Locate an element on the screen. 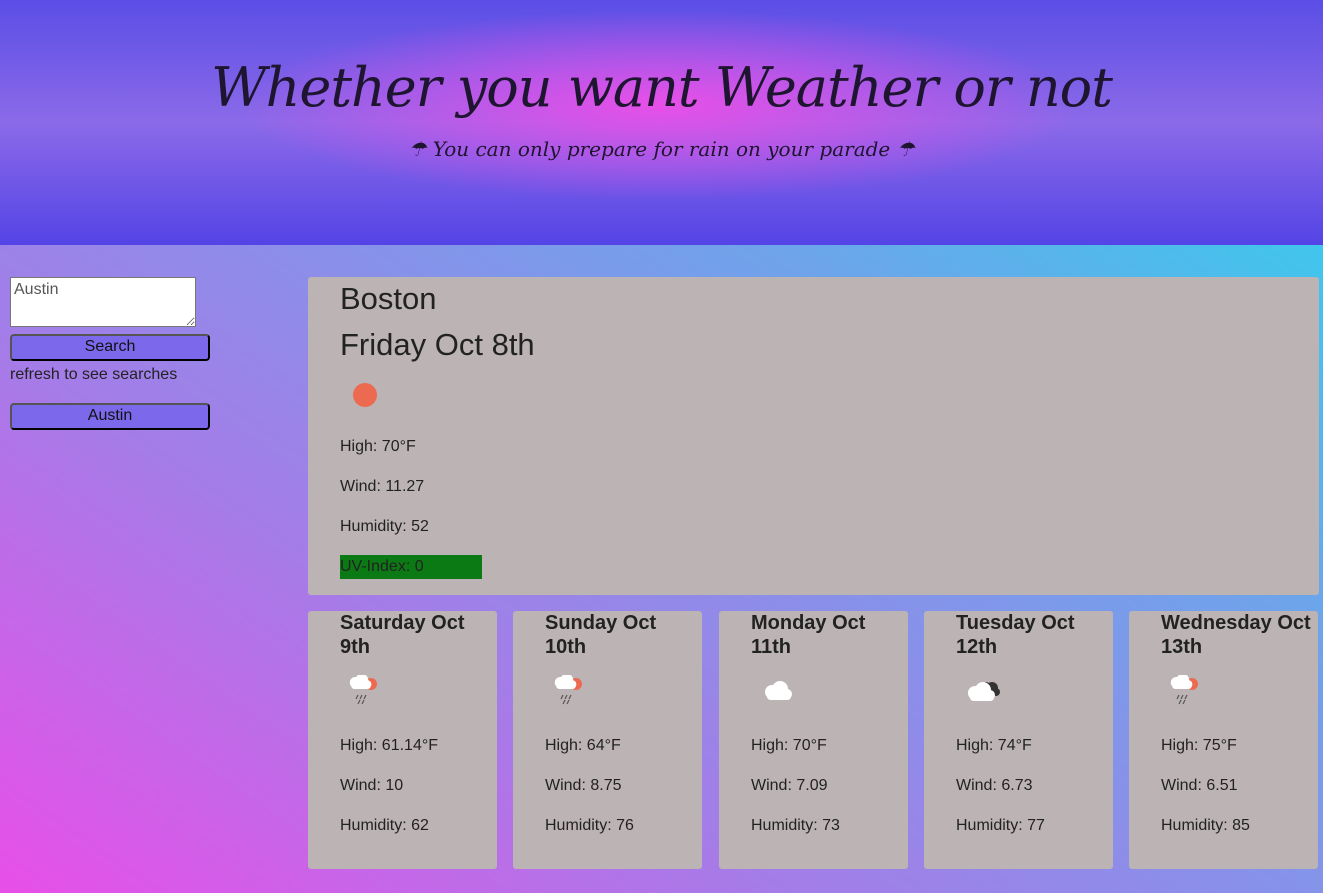 The width and height of the screenshot is (1323, 893). forecast-high: High: 74°F is located at coordinates (994, 745).